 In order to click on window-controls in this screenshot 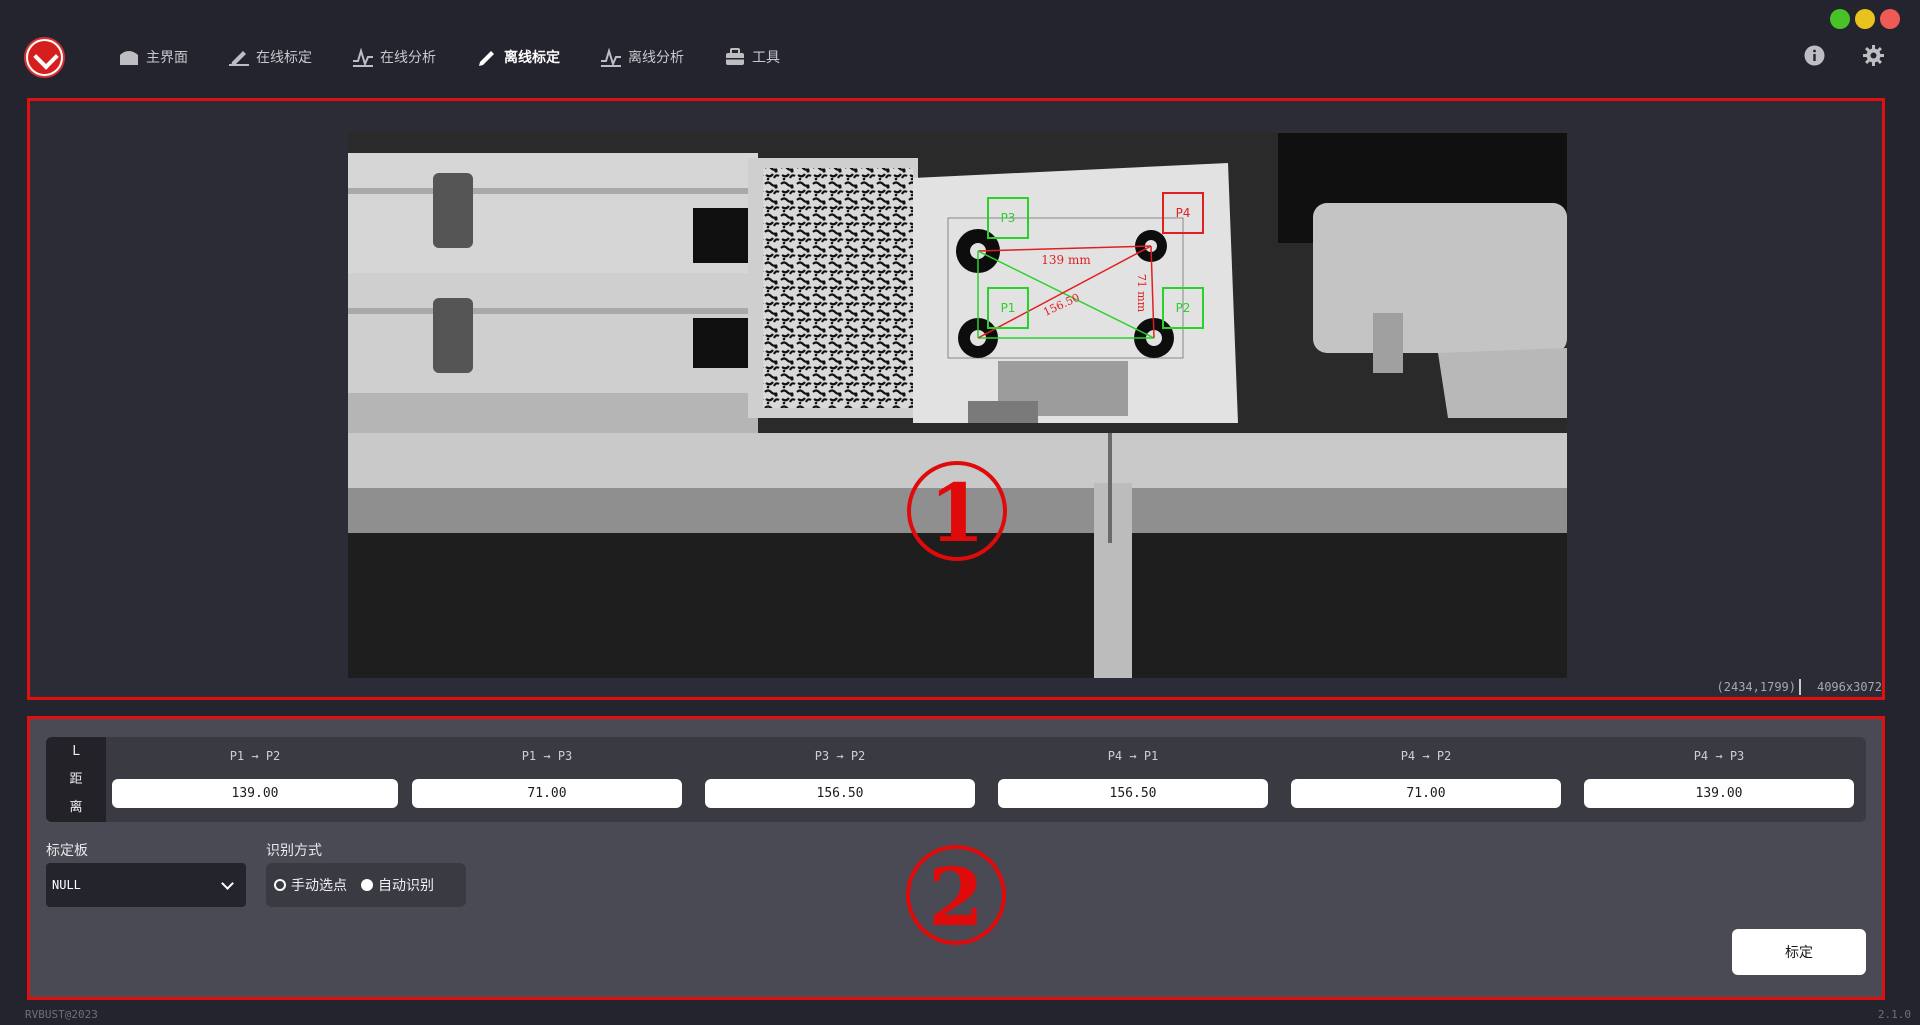, I will do `click(1865, 19)`.